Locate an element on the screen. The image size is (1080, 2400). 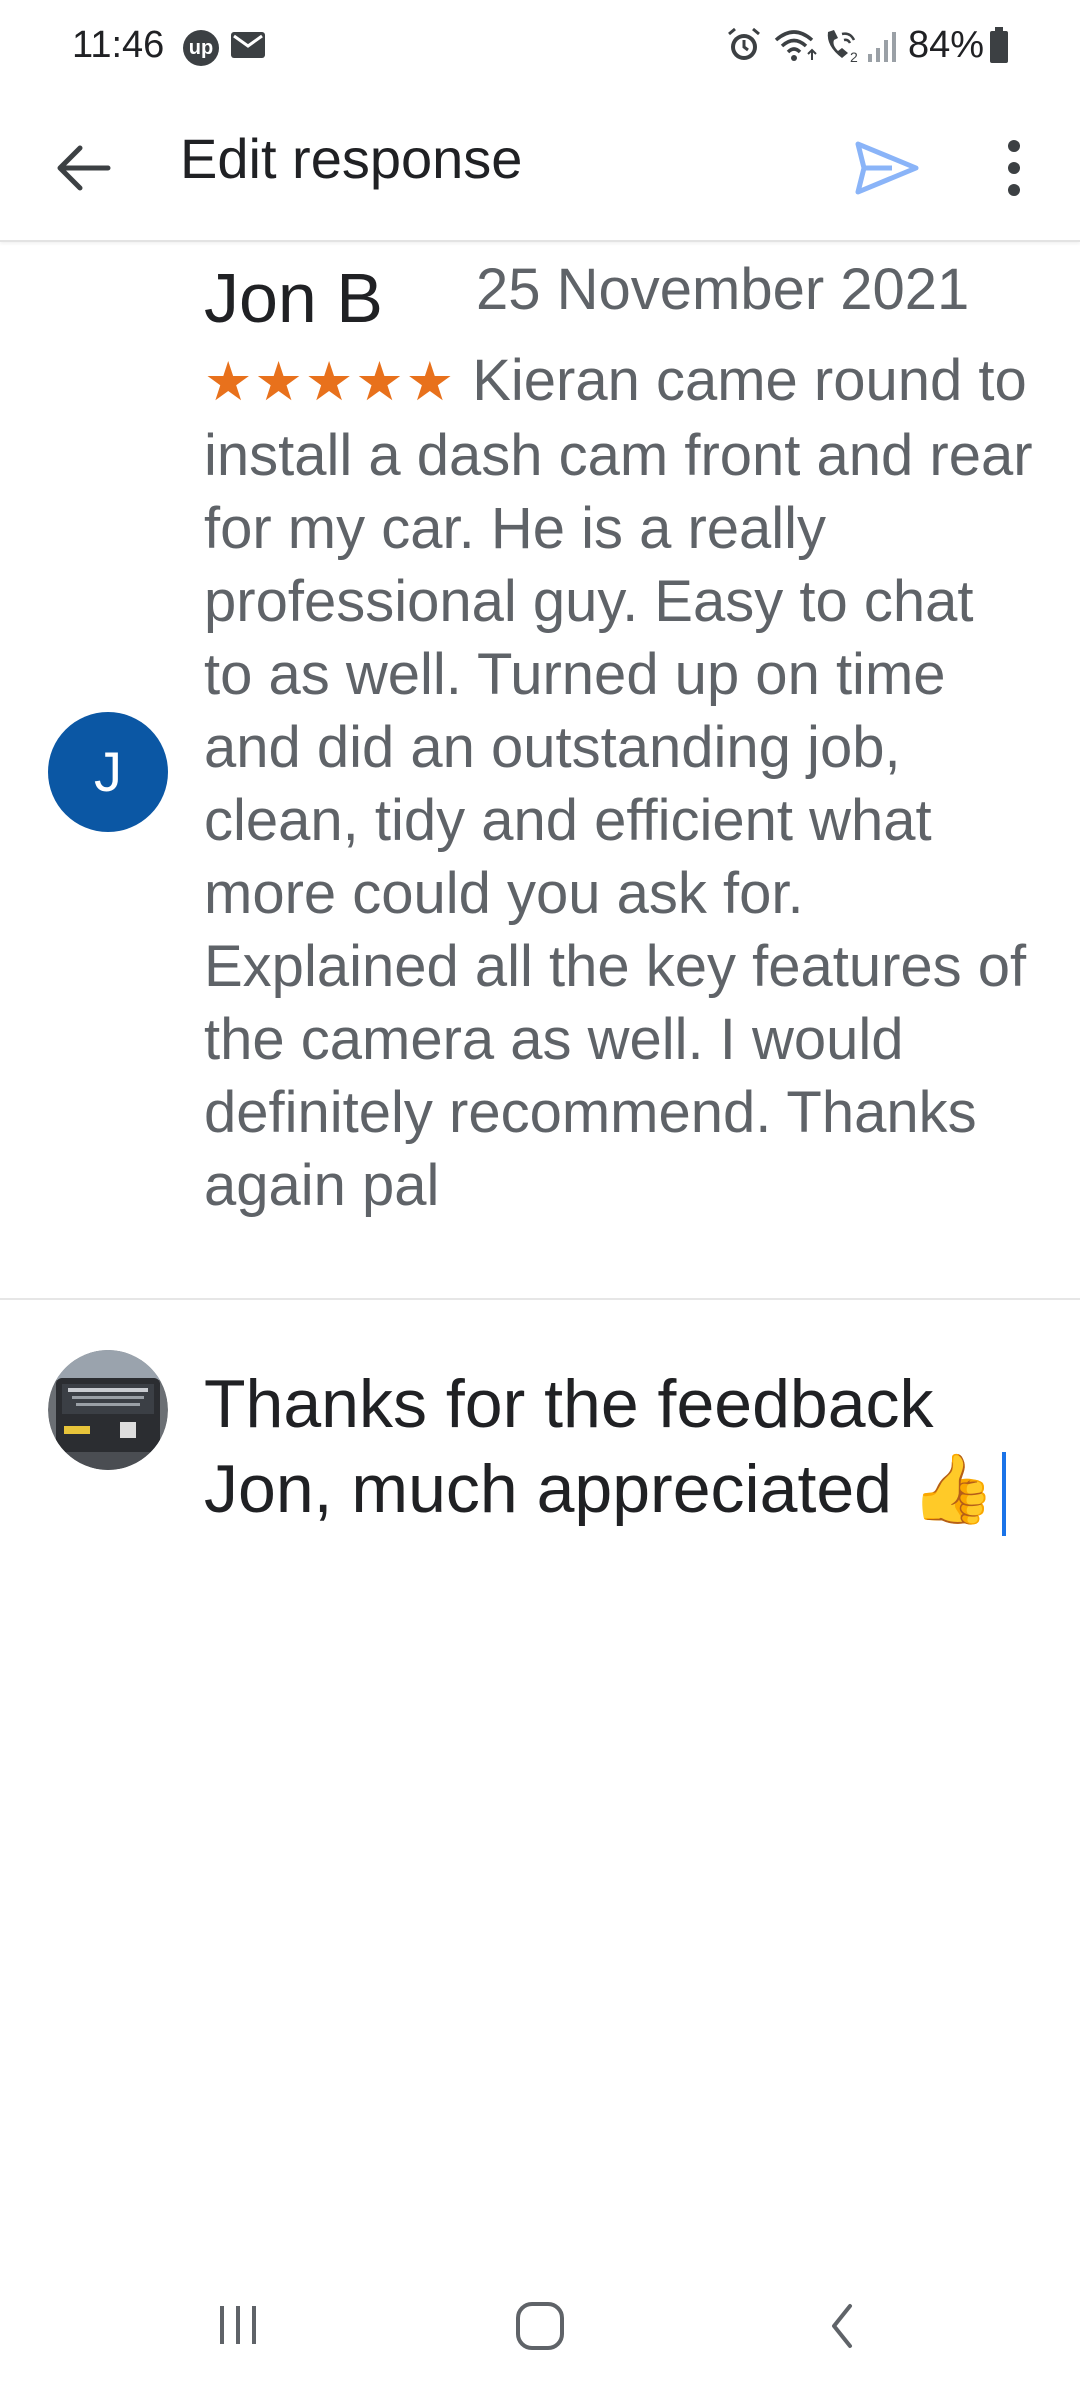
svg-text: 2 is located at coordinates (854, 56).